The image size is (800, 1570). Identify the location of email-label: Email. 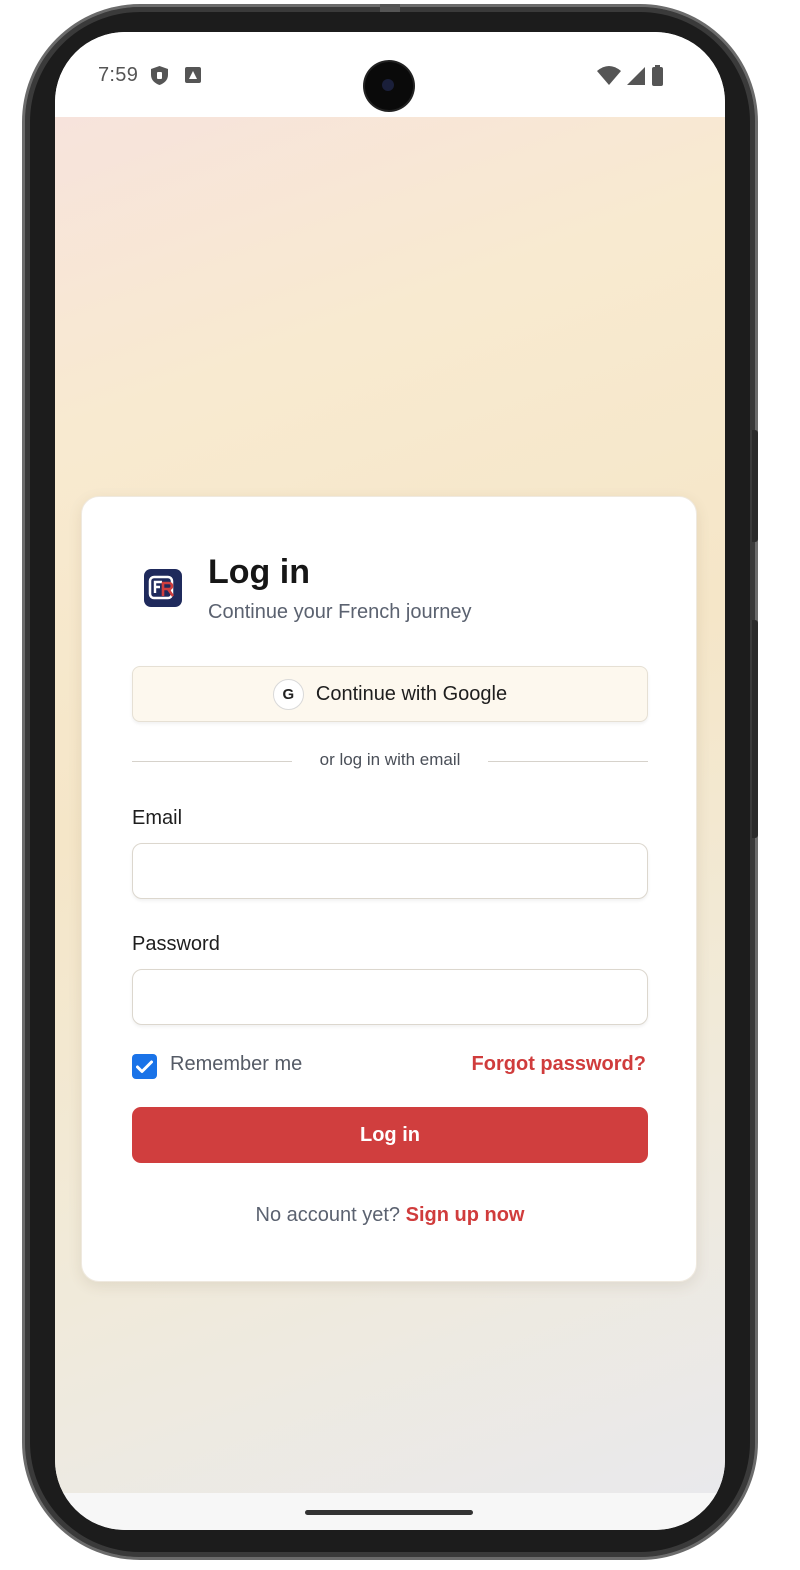
(157, 818).